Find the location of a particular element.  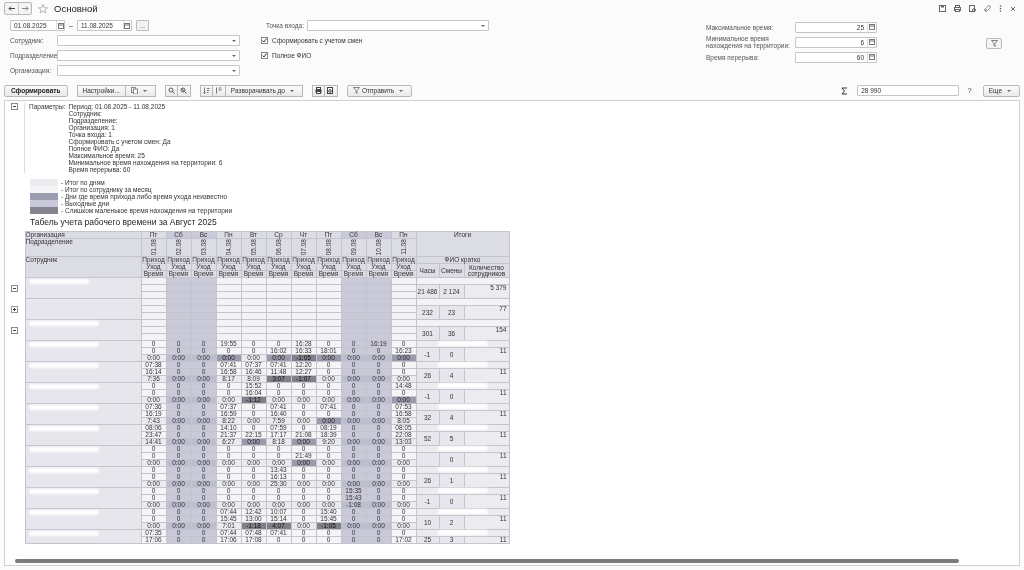

search-button is located at coordinates (171, 90).